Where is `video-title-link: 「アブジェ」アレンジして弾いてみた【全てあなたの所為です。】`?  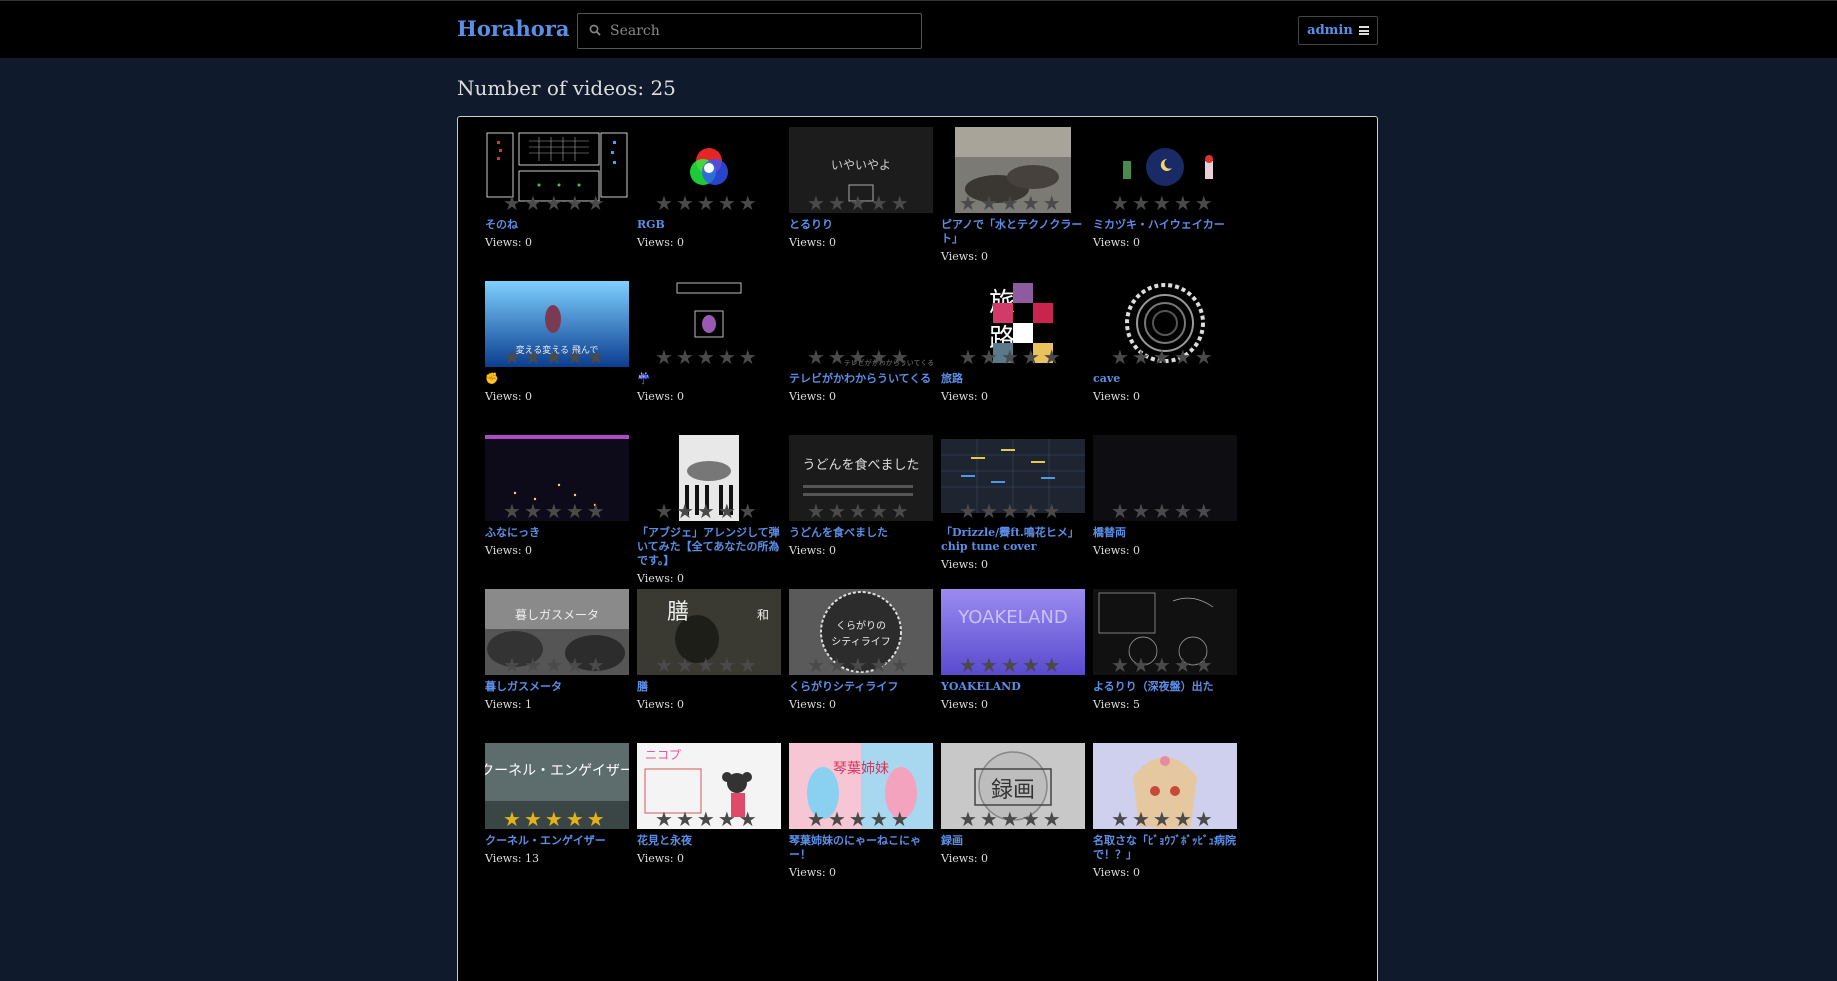
video-title-link: 「アブジェ」アレンジして弾いてみた【全てあなたの所為です。】 is located at coordinates (710, 547).